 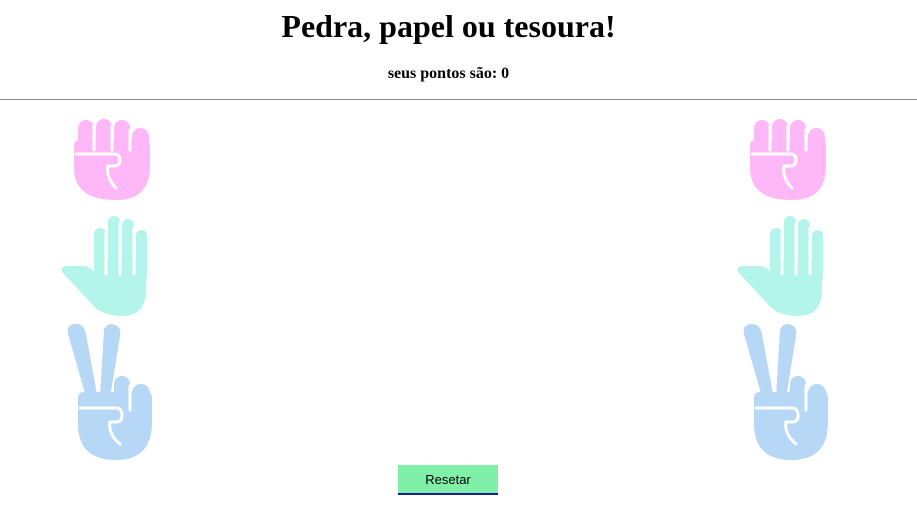 What do you see at coordinates (448, 26) in the screenshot?
I see `page-title: Pedra, papel ou tesoura!` at bounding box center [448, 26].